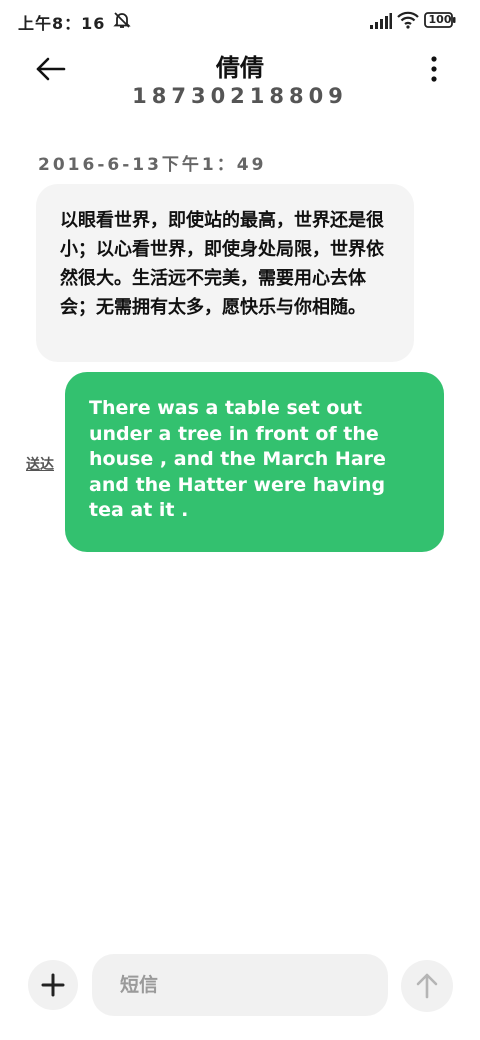 The height and width of the screenshot is (1040, 480). I want to click on status-bar: 上午8：16 100, so click(240, 20).